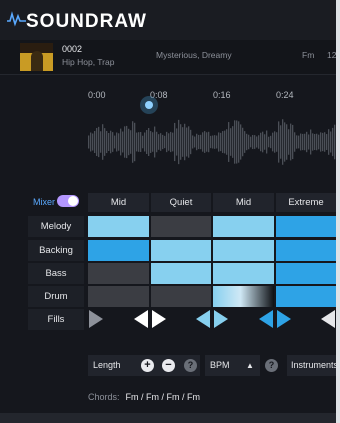 Image resolution: width=340 pixels, height=423 pixels. What do you see at coordinates (147, 365) in the screenshot?
I see `plus-icon: +` at bounding box center [147, 365].